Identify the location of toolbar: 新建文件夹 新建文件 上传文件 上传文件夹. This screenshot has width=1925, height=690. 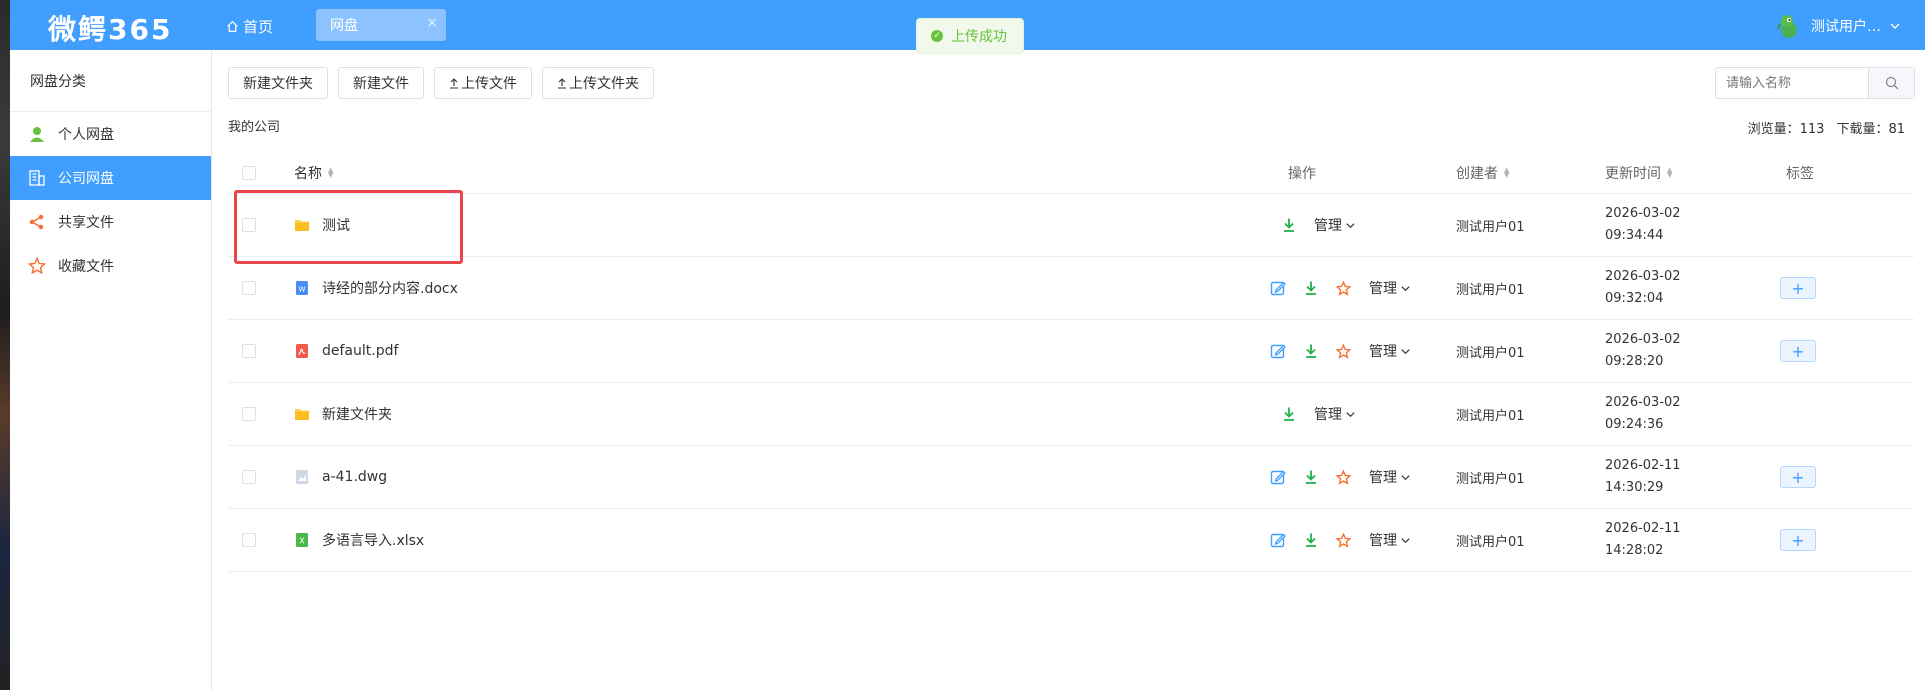
(441, 83).